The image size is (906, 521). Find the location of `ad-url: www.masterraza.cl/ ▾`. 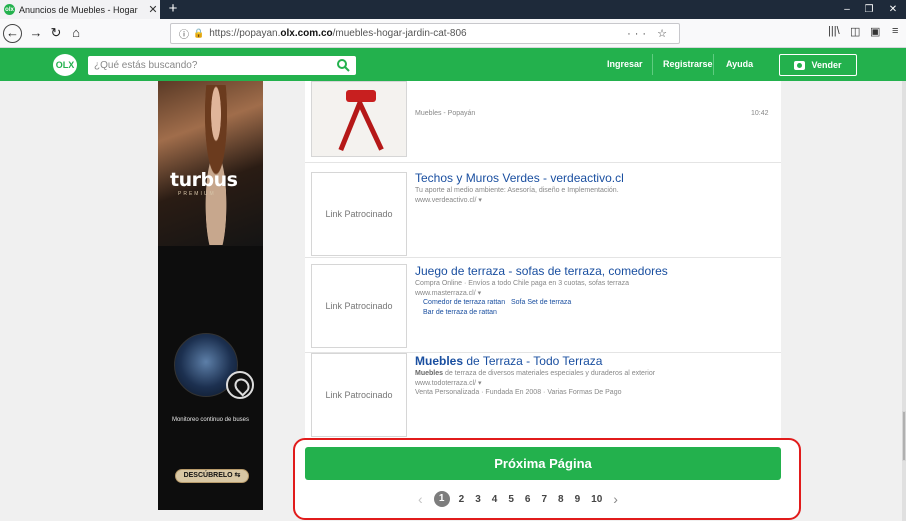

ad-url: www.masterraza.cl/ ▾ is located at coordinates (448, 293).